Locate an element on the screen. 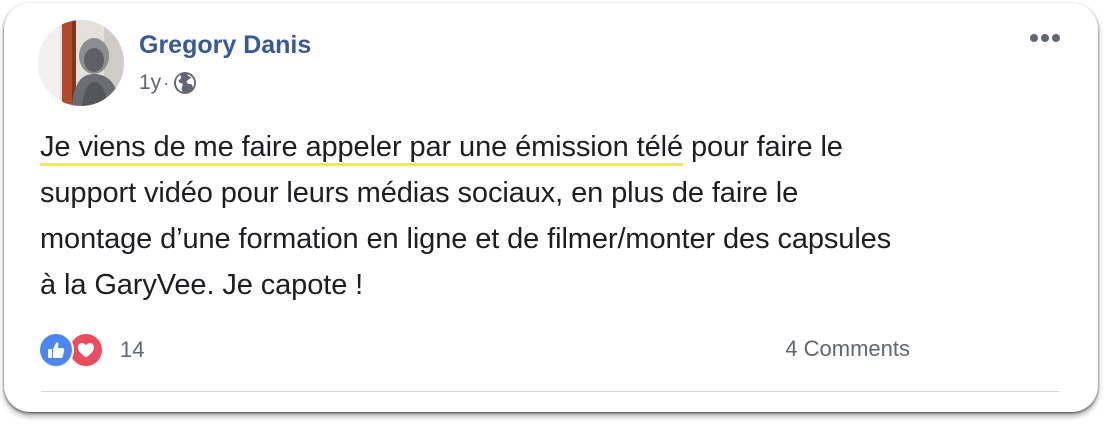 Image resolution: width=1106 pixels, height=426 pixels. profile-photo is located at coordinates (81, 63).